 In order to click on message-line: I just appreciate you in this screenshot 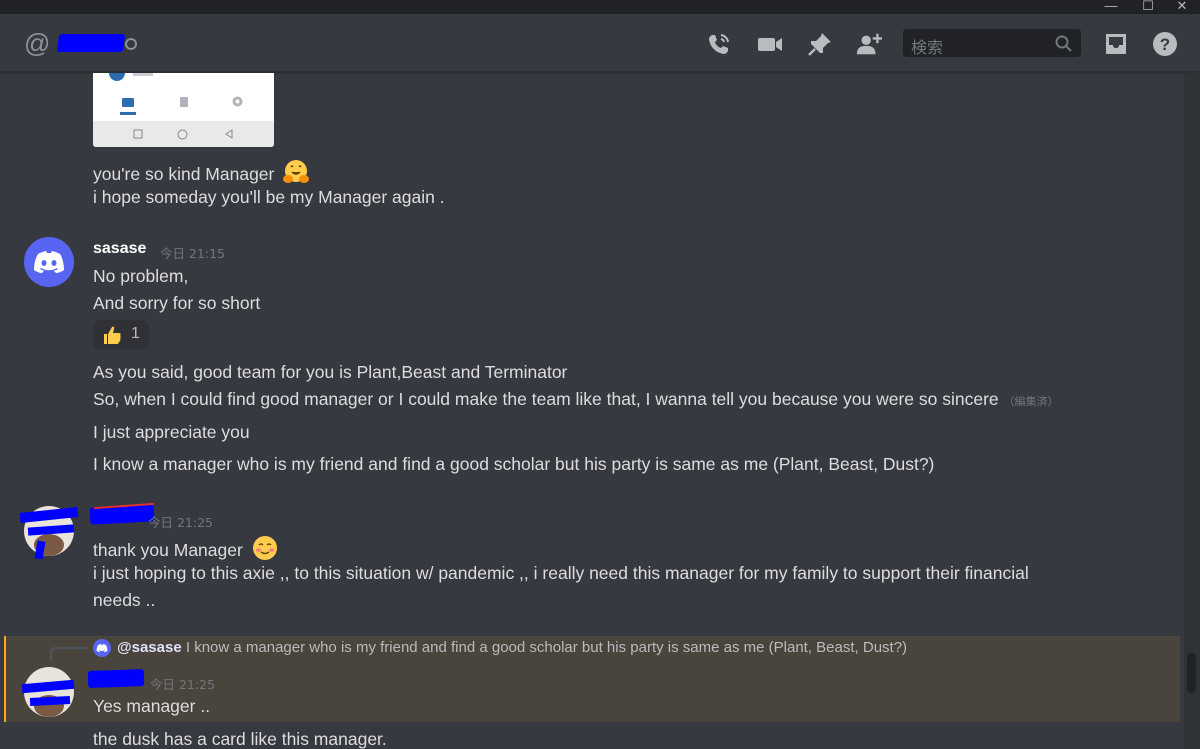, I will do `click(171, 432)`.